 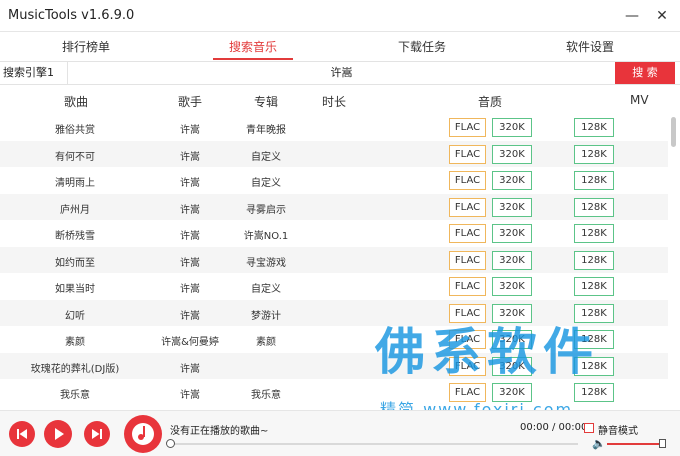 What do you see at coordinates (334, 127) in the screenshot?
I see `table-row: 雅俗共赏 许嵩 青年晚报 FLAC 320K 128K` at bounding box center [334, 127].